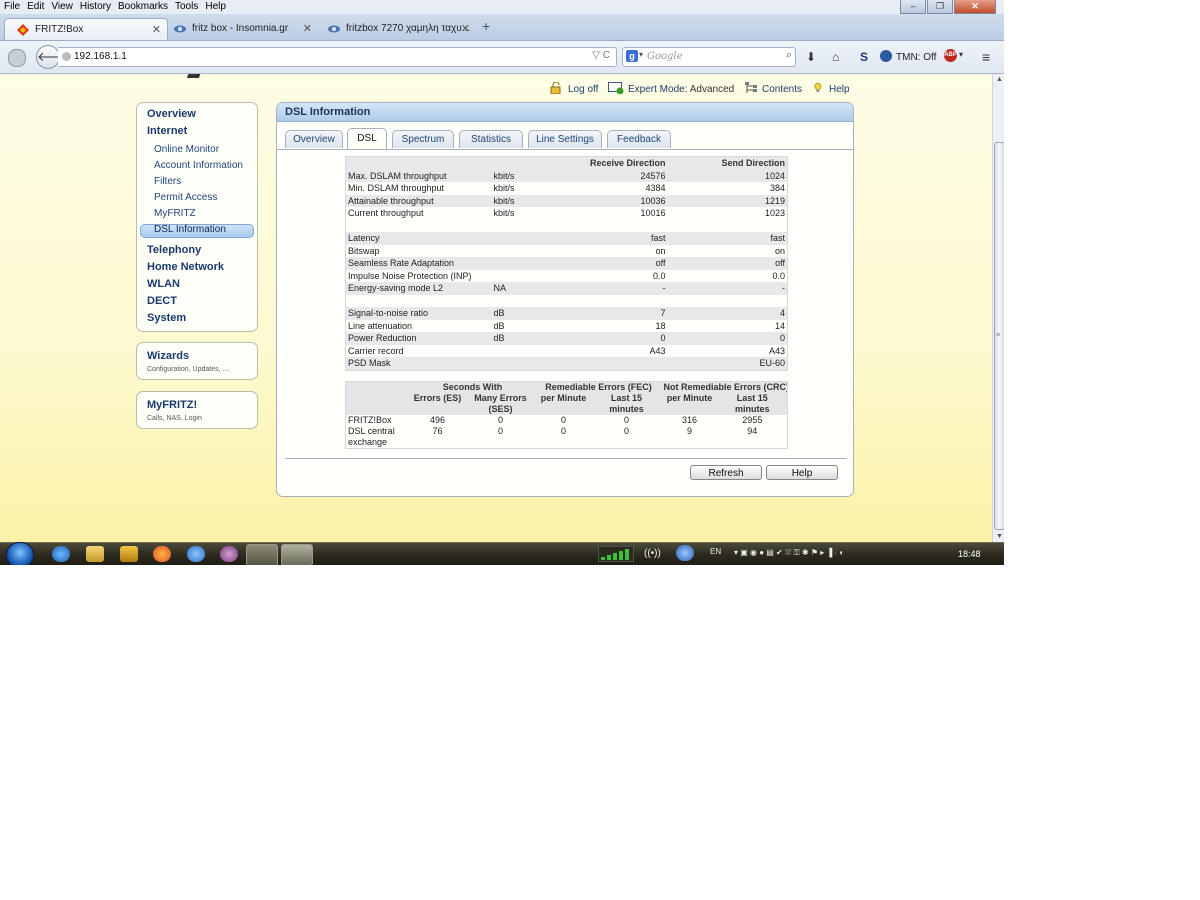 This screenshot has height=900, width=1200. Describe the element at coordinates (61, 6) in the screenshot. I see `menu-view: View` at that location.